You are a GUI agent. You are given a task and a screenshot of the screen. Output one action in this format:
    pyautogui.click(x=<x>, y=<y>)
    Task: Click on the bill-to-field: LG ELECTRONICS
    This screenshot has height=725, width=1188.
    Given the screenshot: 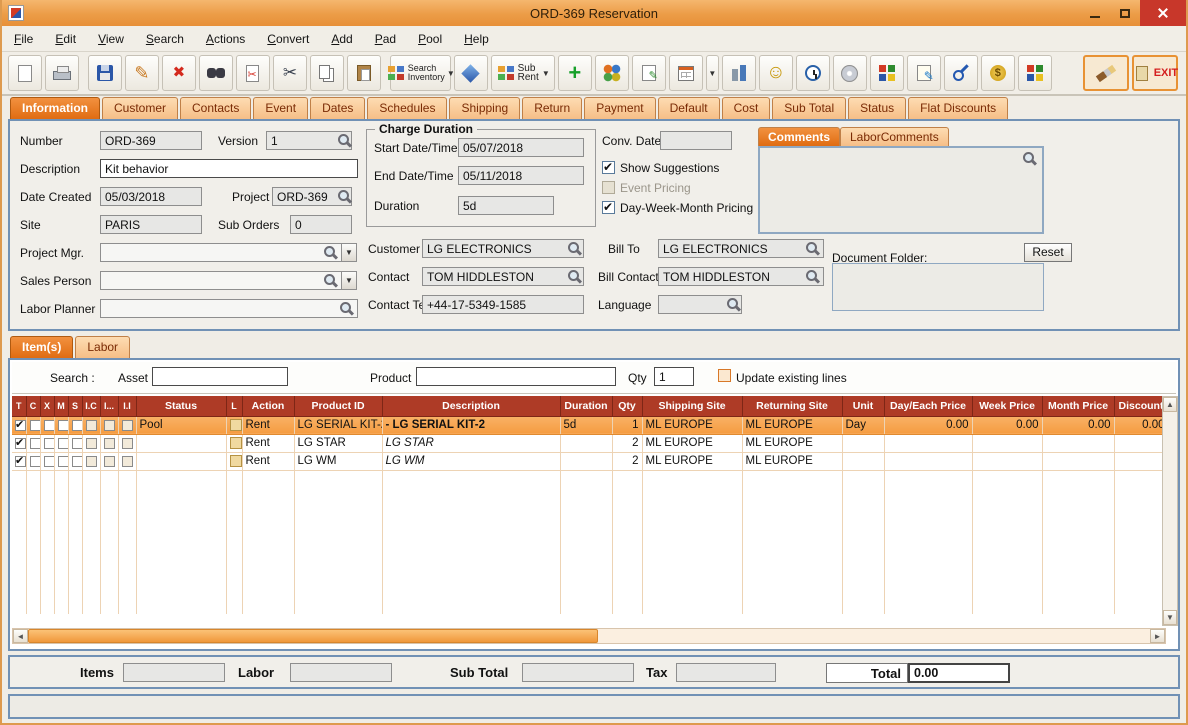 What is the action you would take?
    pyautogui.click(x=741, y=248)
    